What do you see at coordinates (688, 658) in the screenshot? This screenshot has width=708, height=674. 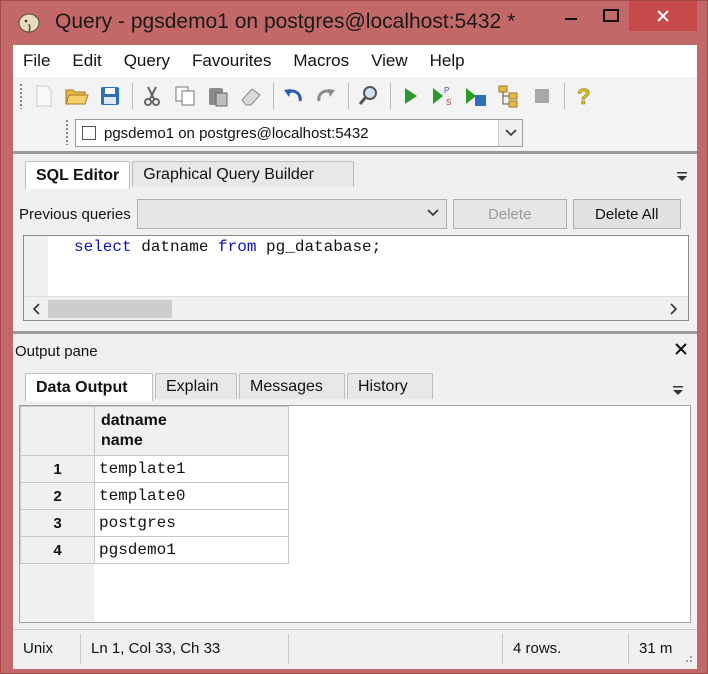 I see `resize-grip-icon` at bounding box center [688, 658].